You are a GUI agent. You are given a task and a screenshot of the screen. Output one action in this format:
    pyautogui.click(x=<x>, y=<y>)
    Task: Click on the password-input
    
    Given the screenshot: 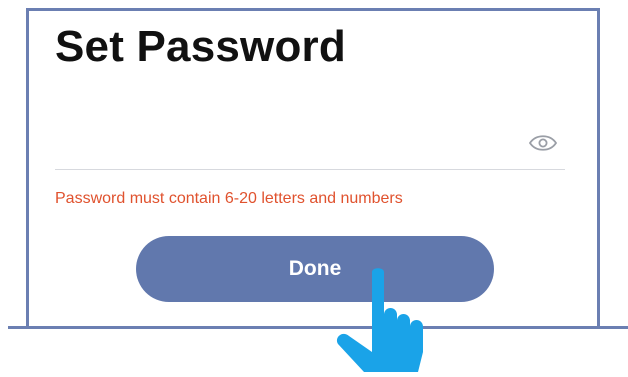 What is the action you would take?
    pyautogui.click(x=311, y=143)
    